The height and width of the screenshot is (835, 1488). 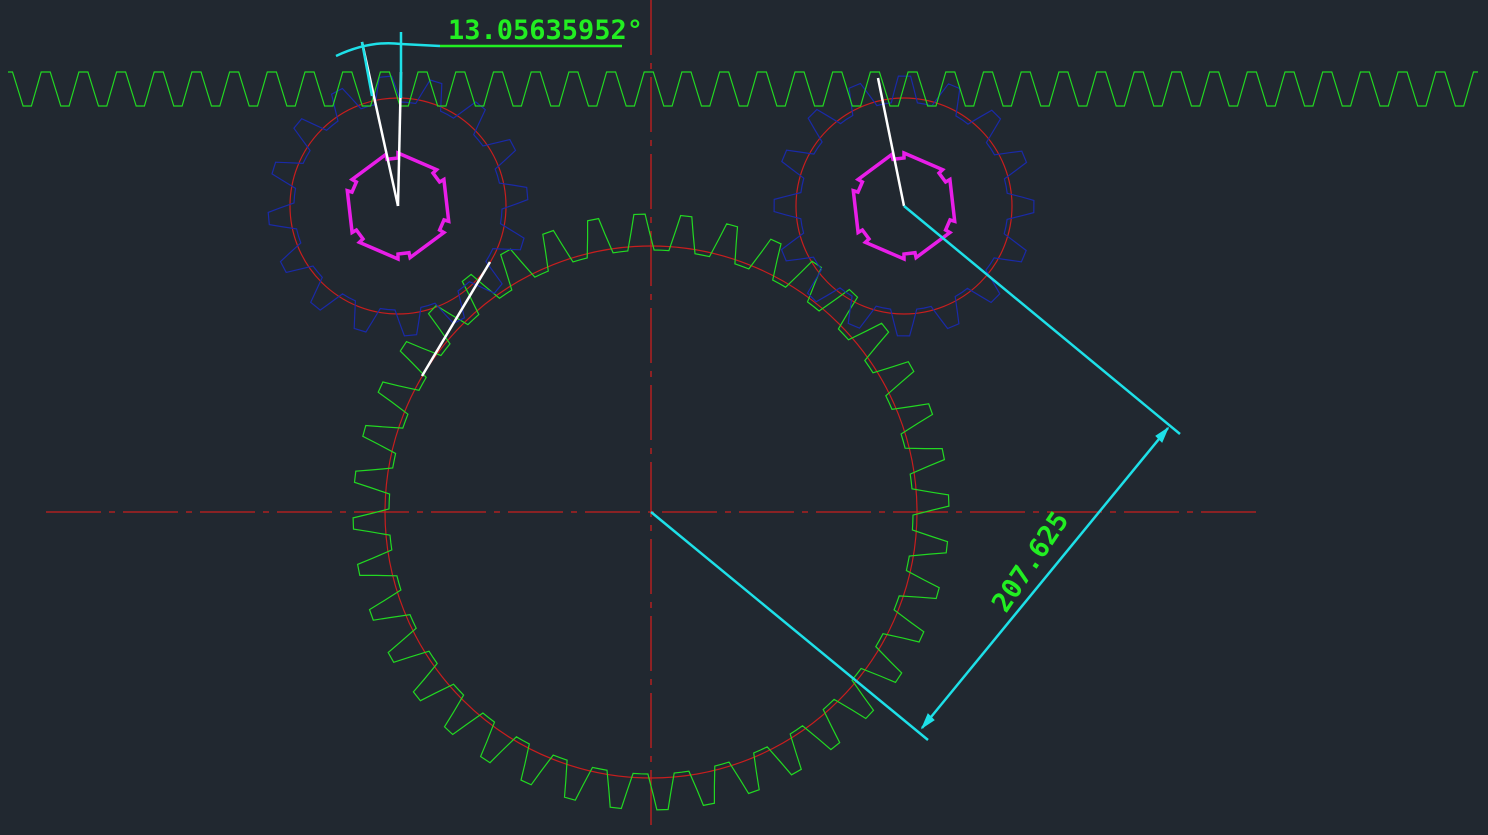 I want to click on linear-dimension-line, so click(x=1045, y=578).